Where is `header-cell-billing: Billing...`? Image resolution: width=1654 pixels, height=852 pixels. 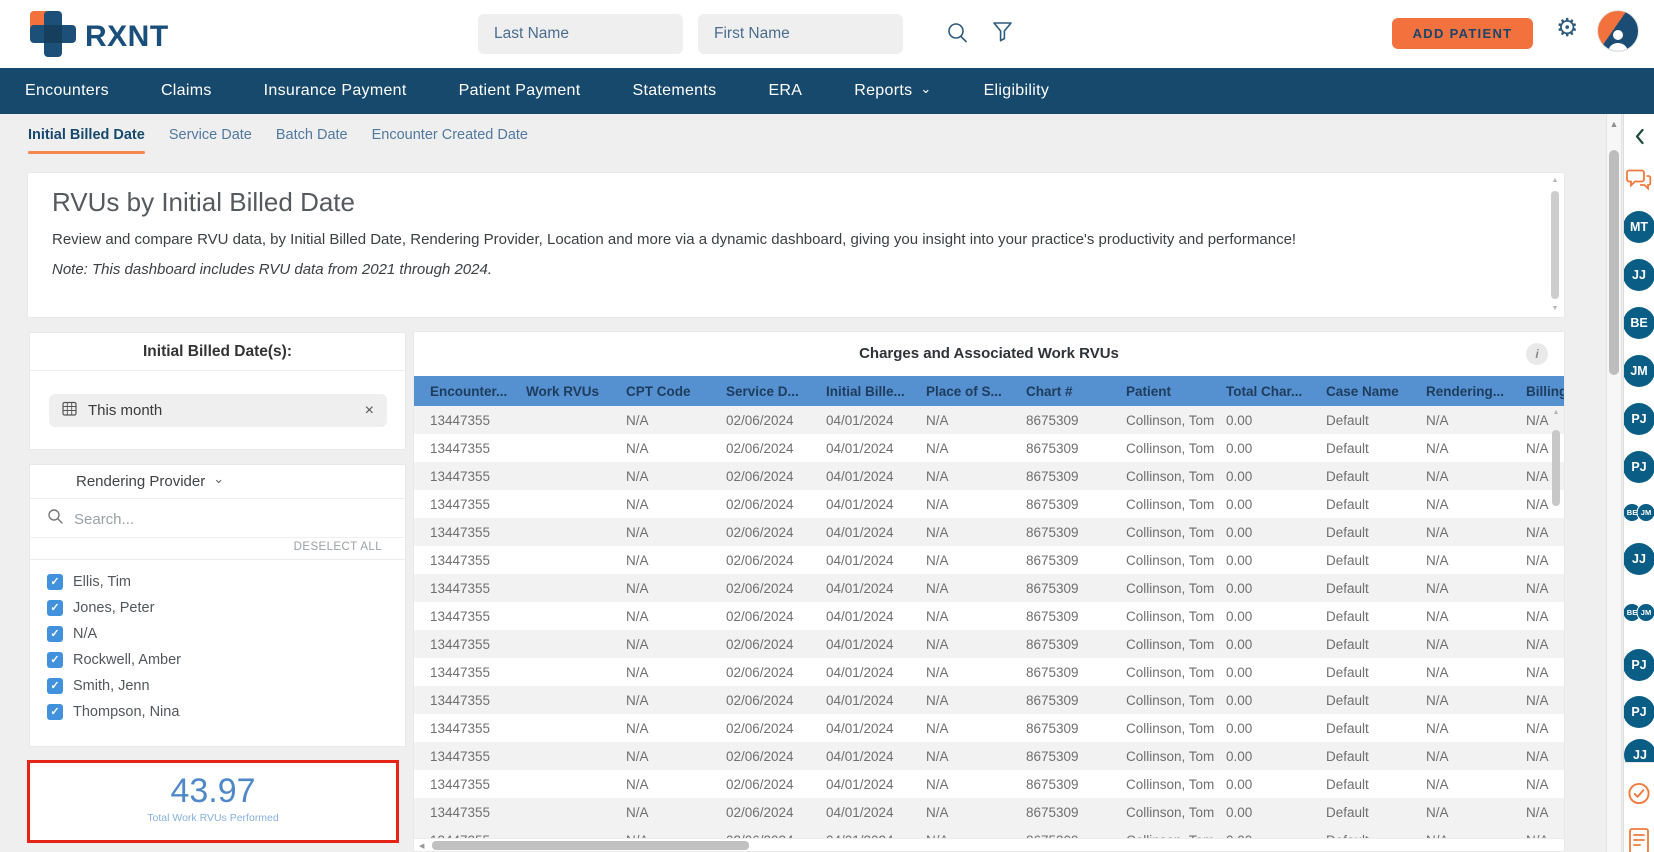 header-cell-billing: Billing... is located at coordinates (1539, 391).